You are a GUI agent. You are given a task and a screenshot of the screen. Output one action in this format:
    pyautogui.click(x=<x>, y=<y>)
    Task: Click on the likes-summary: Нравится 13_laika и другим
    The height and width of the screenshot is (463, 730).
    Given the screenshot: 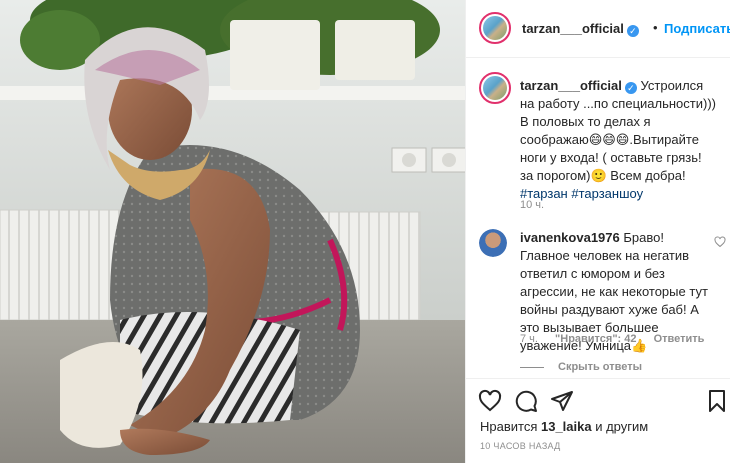 What is the action you would take?
    pyautogui.click(x=564, y=426)
    